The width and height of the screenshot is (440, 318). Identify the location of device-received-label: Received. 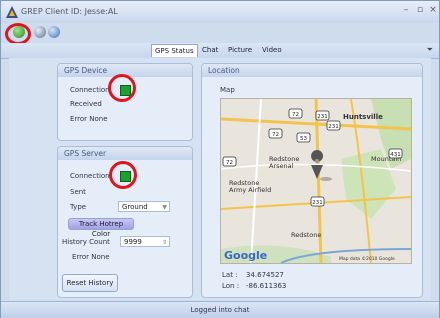
(86, 104).